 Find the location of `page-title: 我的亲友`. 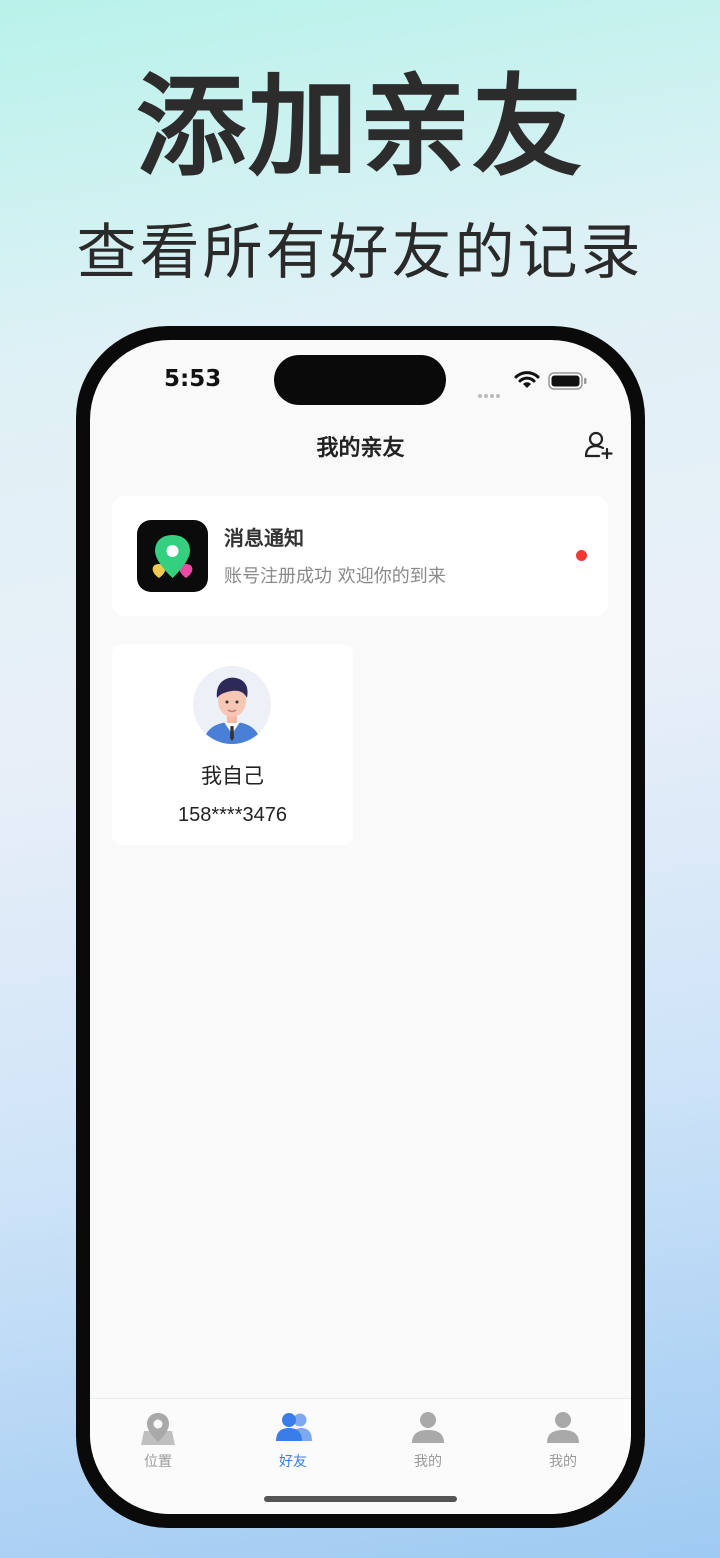

page-title: 我的亲友 is located at coordinates (360, 448).